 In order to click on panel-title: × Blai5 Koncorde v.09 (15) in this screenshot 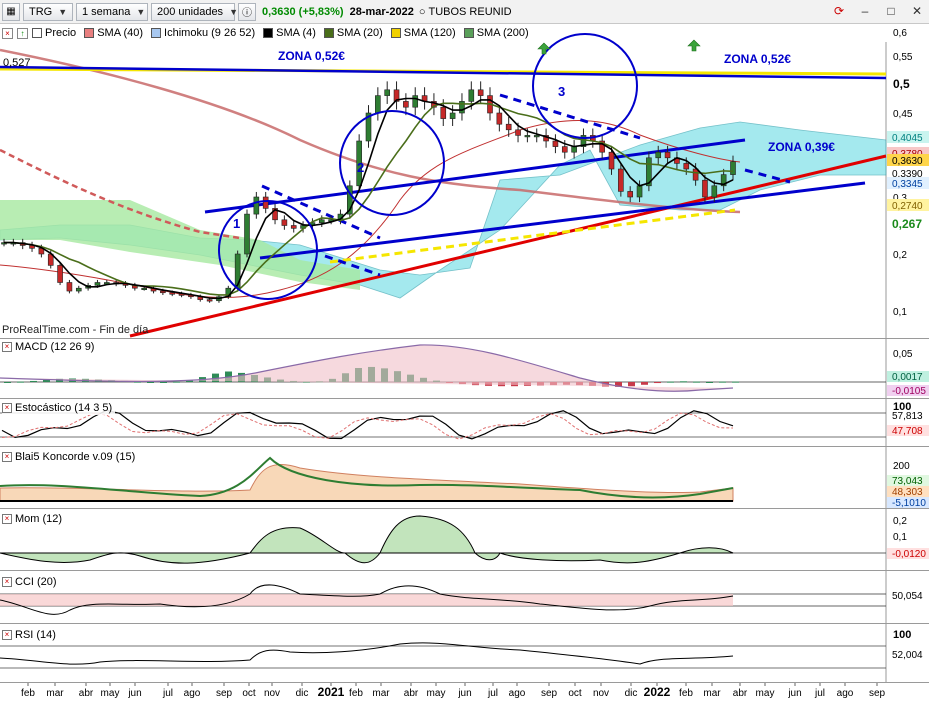, I will do `click(70, 457)`.